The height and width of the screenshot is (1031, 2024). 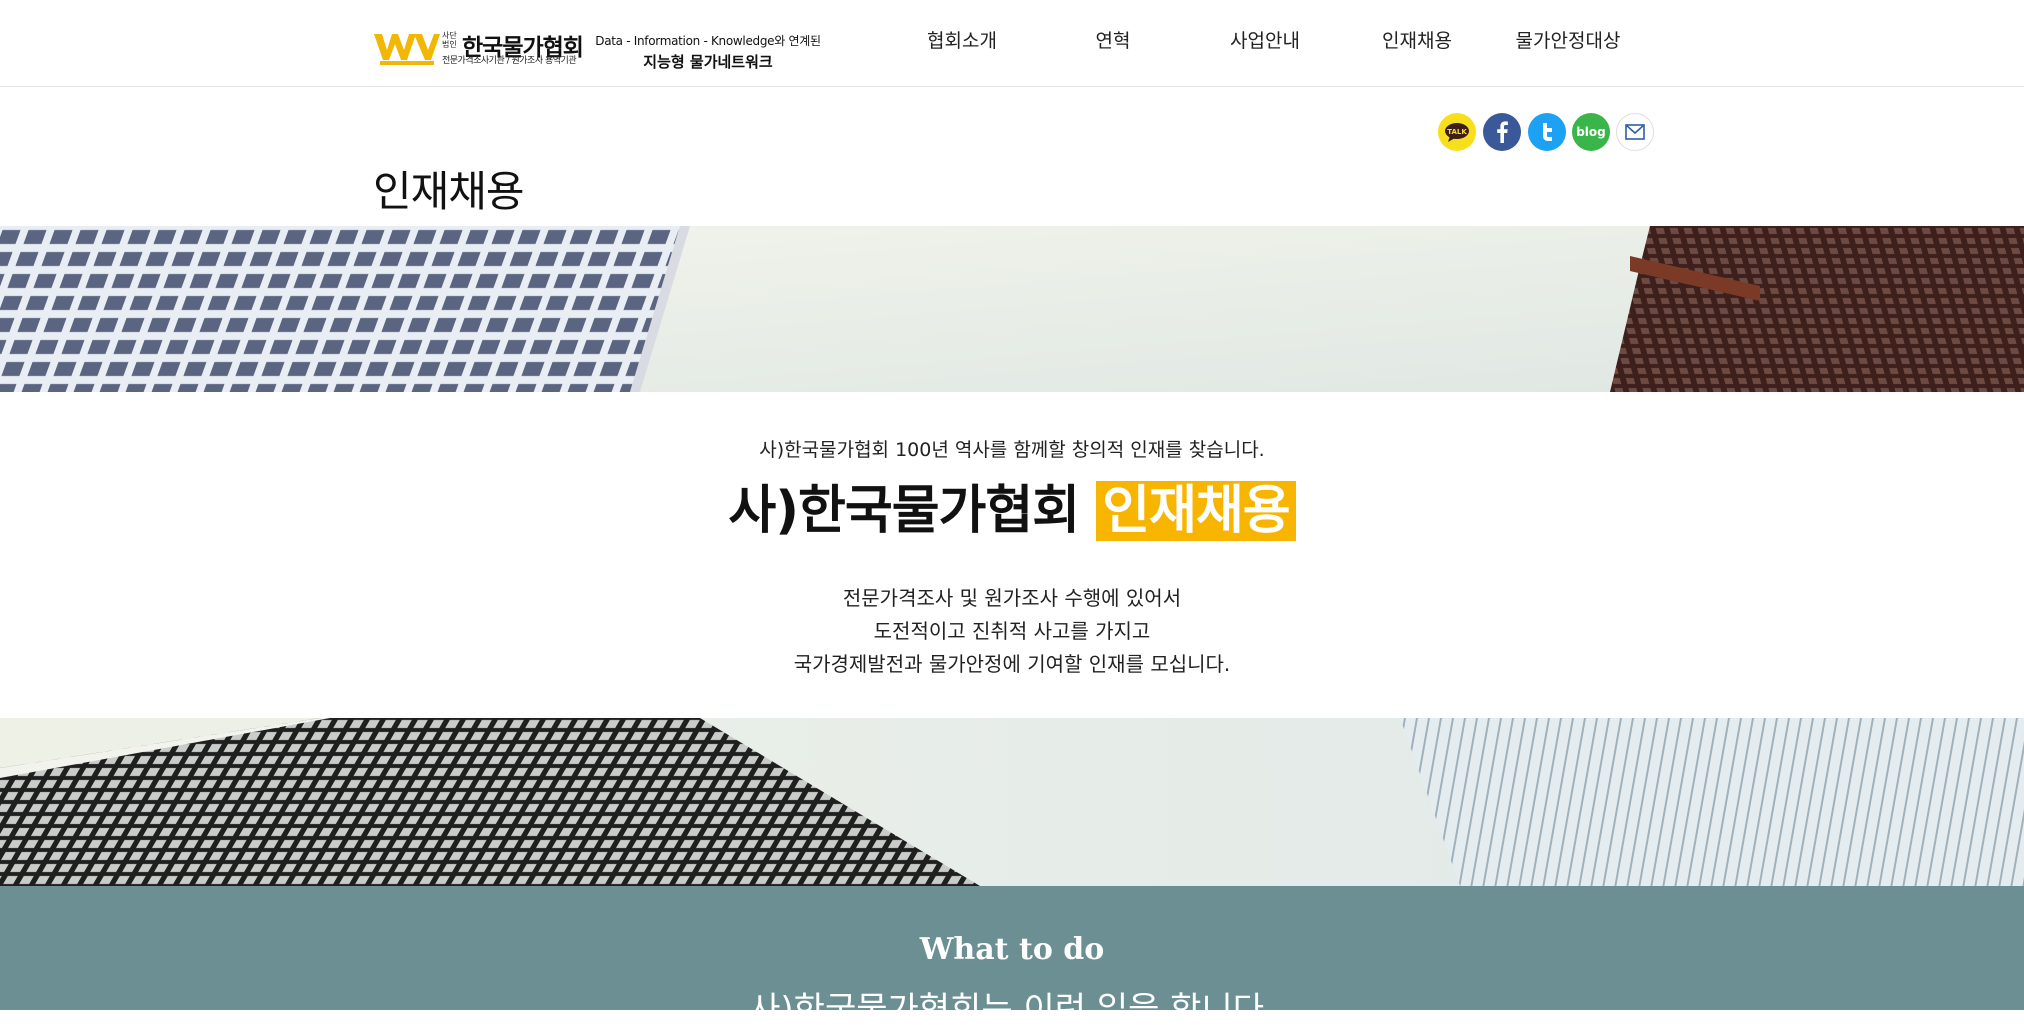 I want to click on nav-item-history: 연혁, so click(x=1113, y=39).